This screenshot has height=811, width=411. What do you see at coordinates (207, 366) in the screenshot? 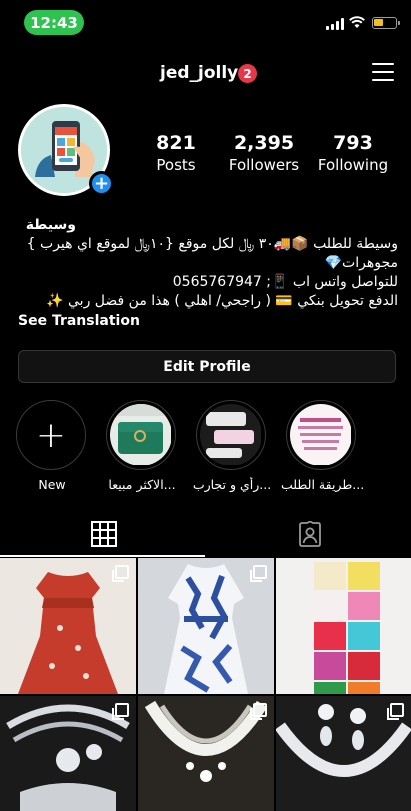
I see `edit-profile-button: Edit Profile` at bounding box center [207, 366].